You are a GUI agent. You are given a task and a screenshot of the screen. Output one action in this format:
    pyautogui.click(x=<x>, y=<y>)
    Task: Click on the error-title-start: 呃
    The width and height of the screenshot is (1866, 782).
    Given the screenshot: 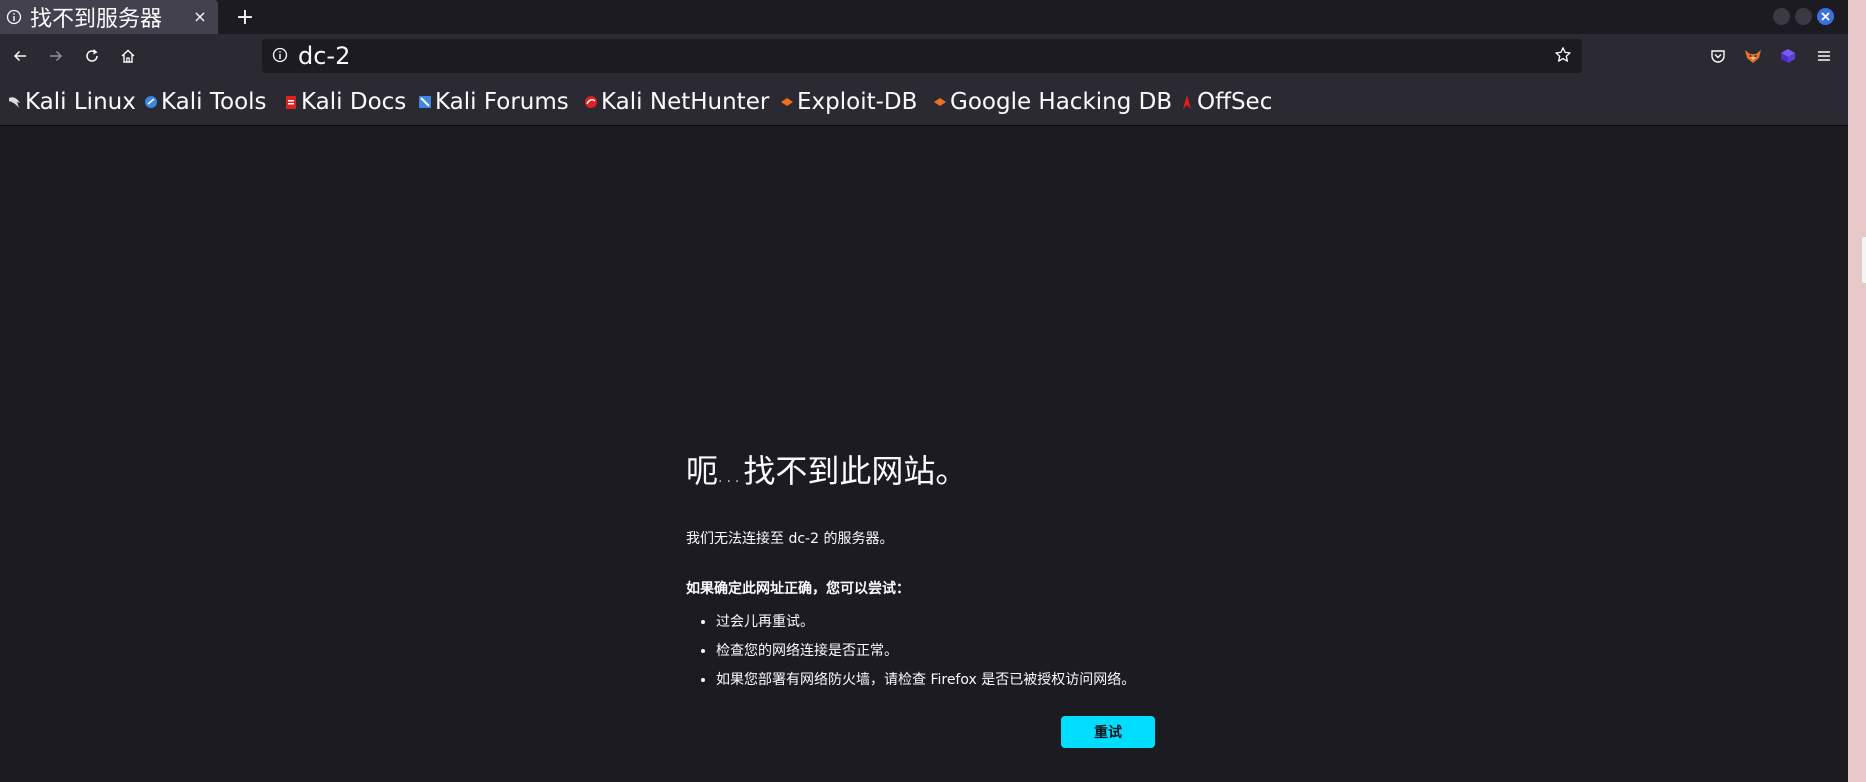 What is the action you would take?
    pyautogui.click(x=702, y=471)
    